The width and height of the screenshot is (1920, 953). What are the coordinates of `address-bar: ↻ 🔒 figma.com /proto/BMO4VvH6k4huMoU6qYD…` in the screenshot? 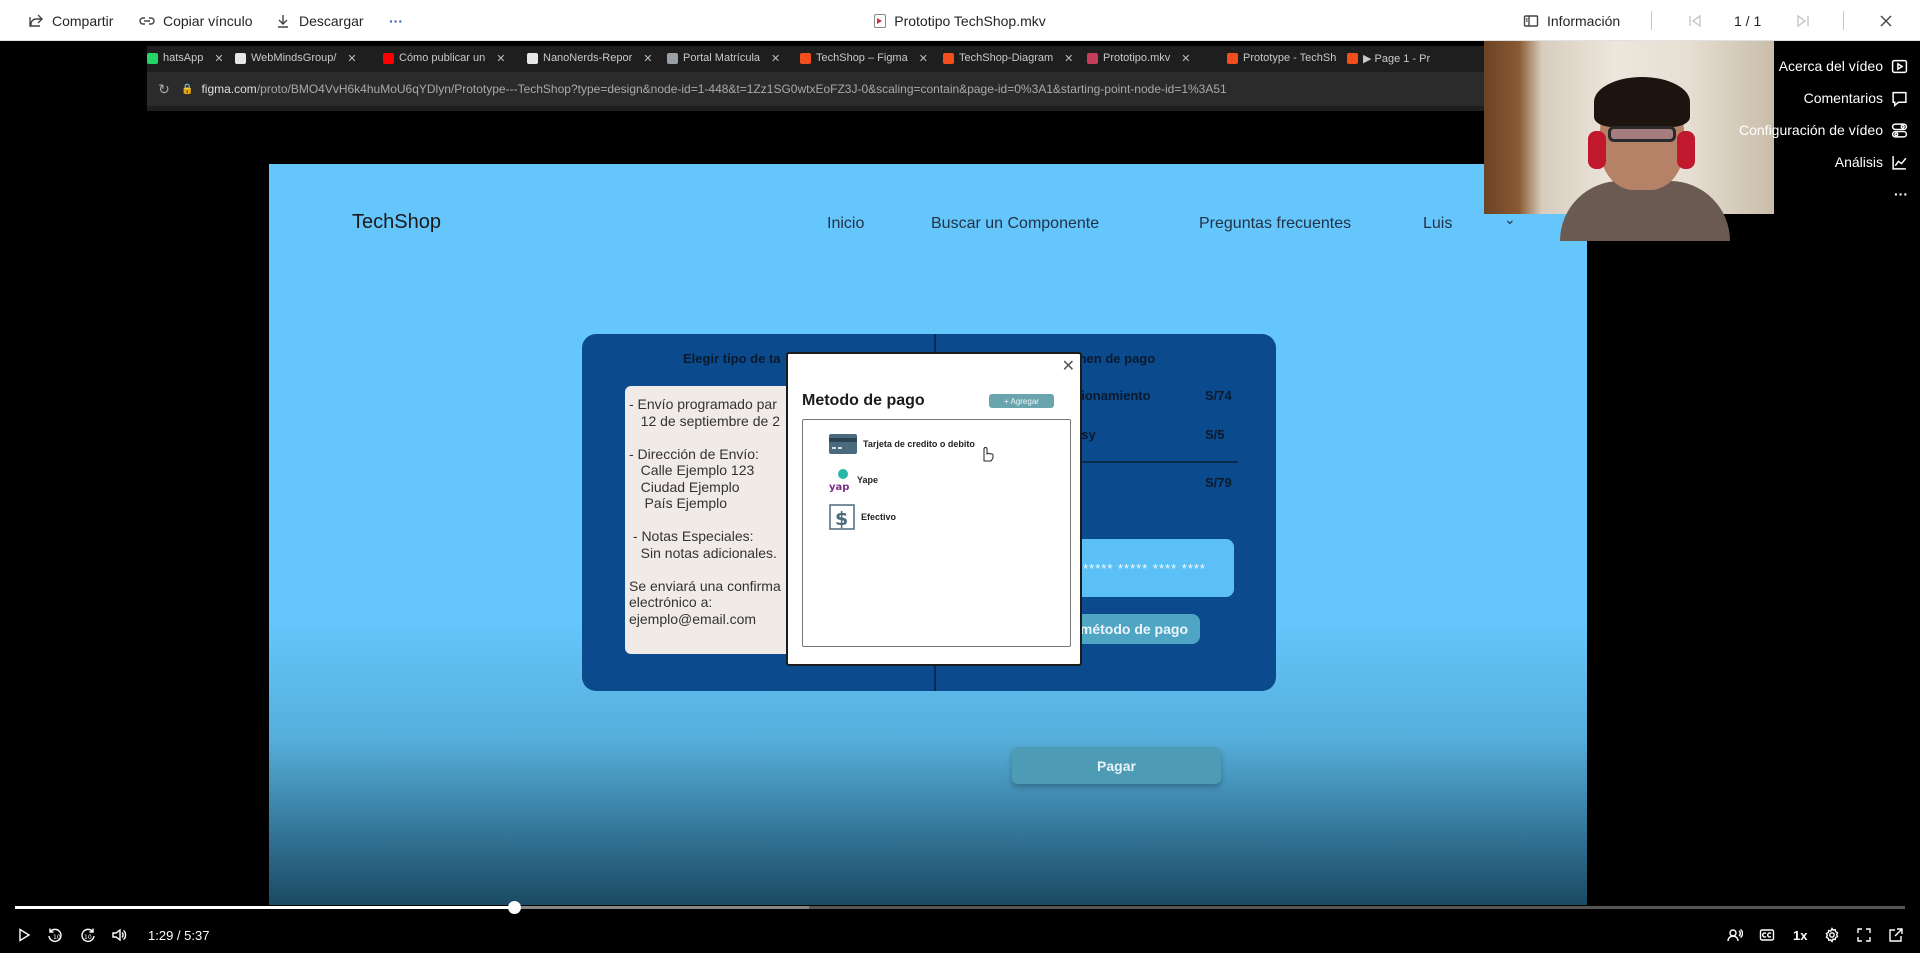 It's located at (816, 89).